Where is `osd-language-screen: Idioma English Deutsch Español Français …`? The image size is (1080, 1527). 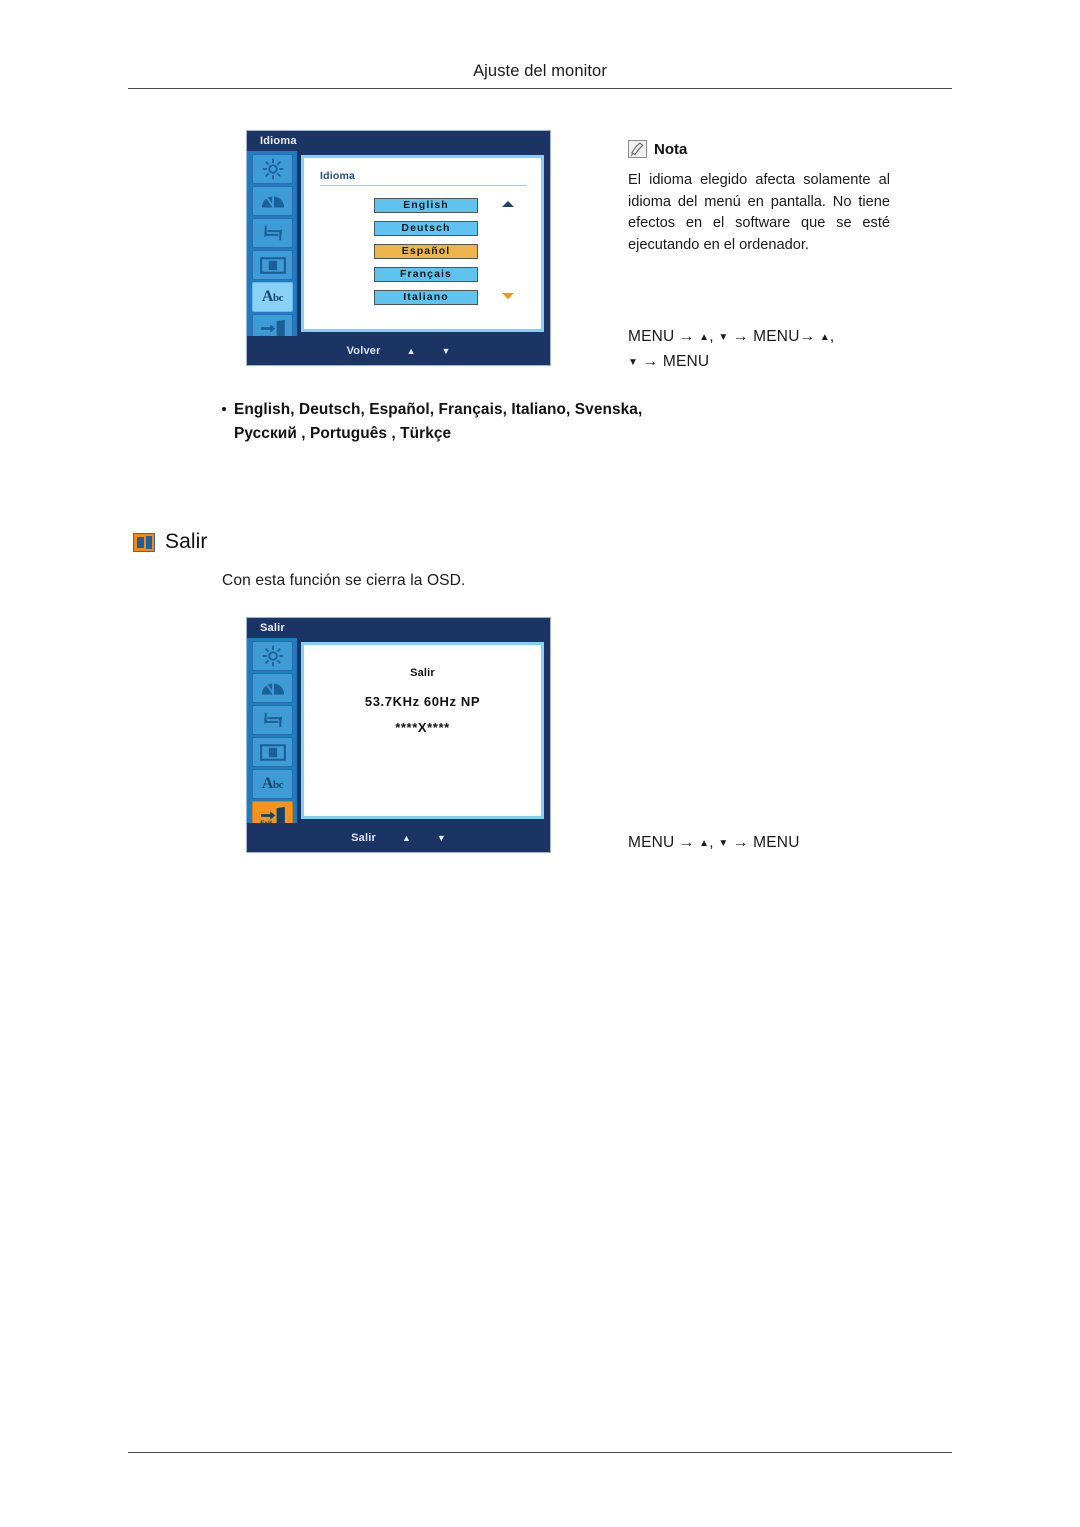
osd-language-screen: Idioma English Deutsch Español Français … is located at coordinates (422, 243).